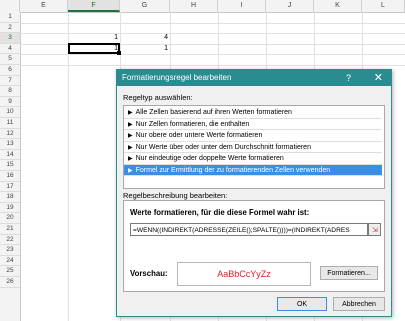  Describe the element at coordinates (10, 229) in the screenshot. I see `row-header: 21` at that location.